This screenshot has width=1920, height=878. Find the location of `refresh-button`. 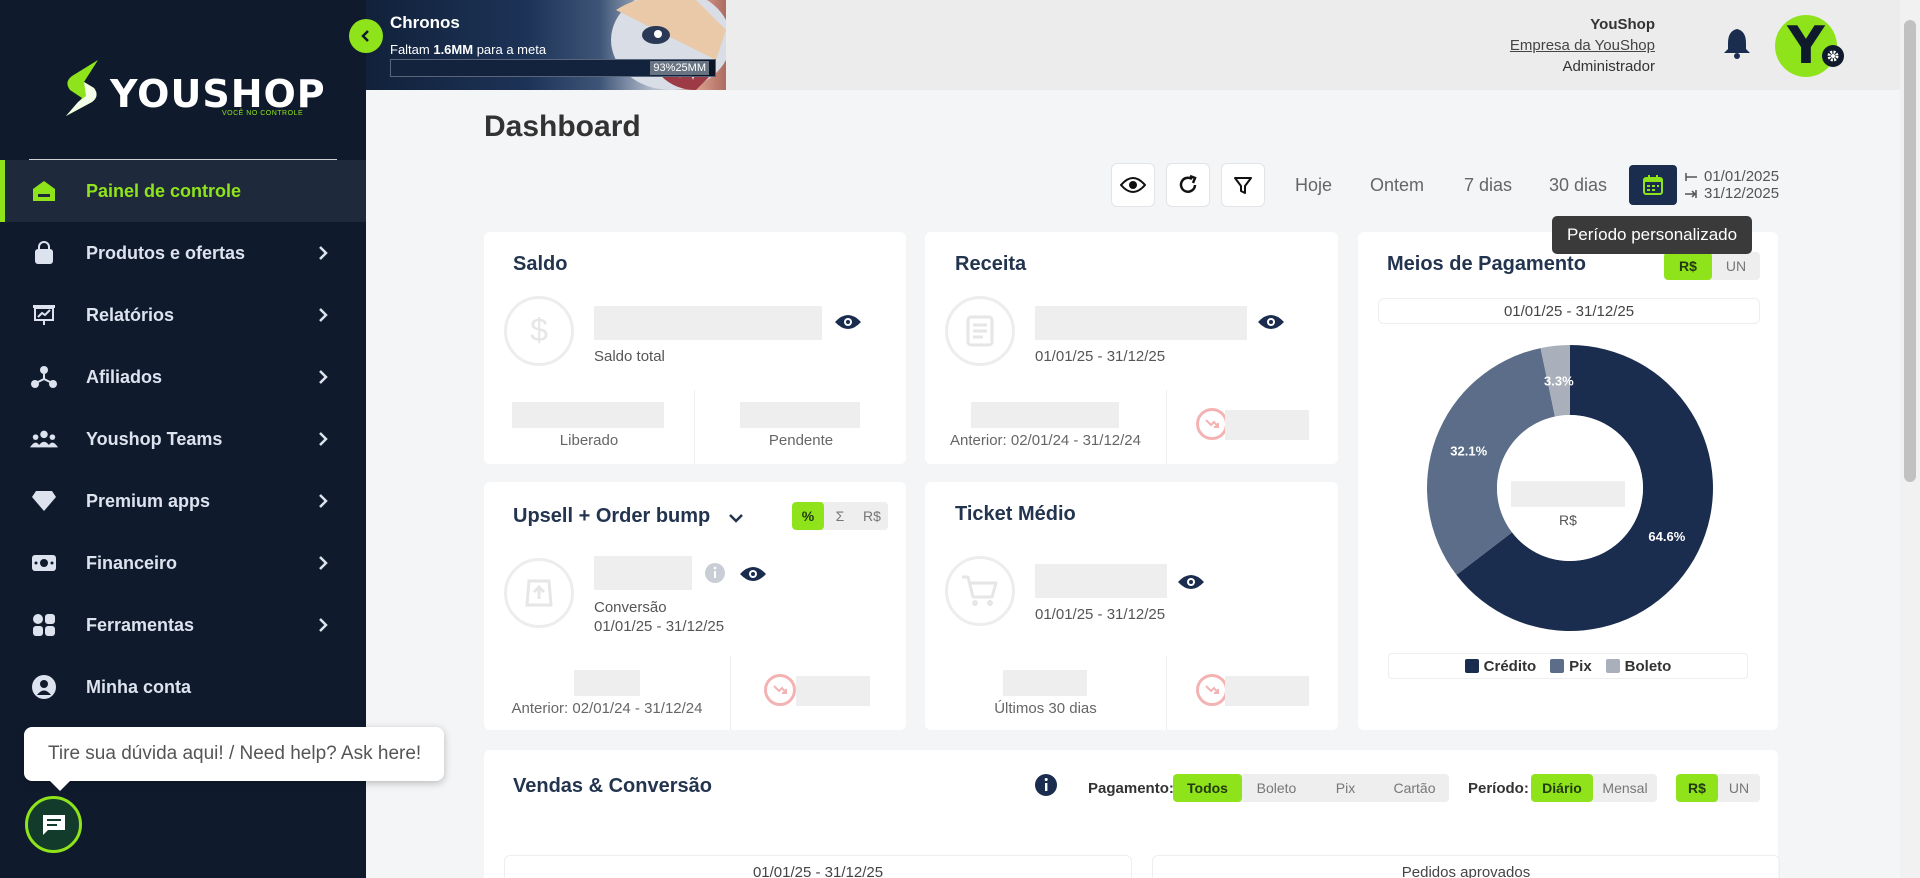

refresh-button is located at coordinates (1188, 185).